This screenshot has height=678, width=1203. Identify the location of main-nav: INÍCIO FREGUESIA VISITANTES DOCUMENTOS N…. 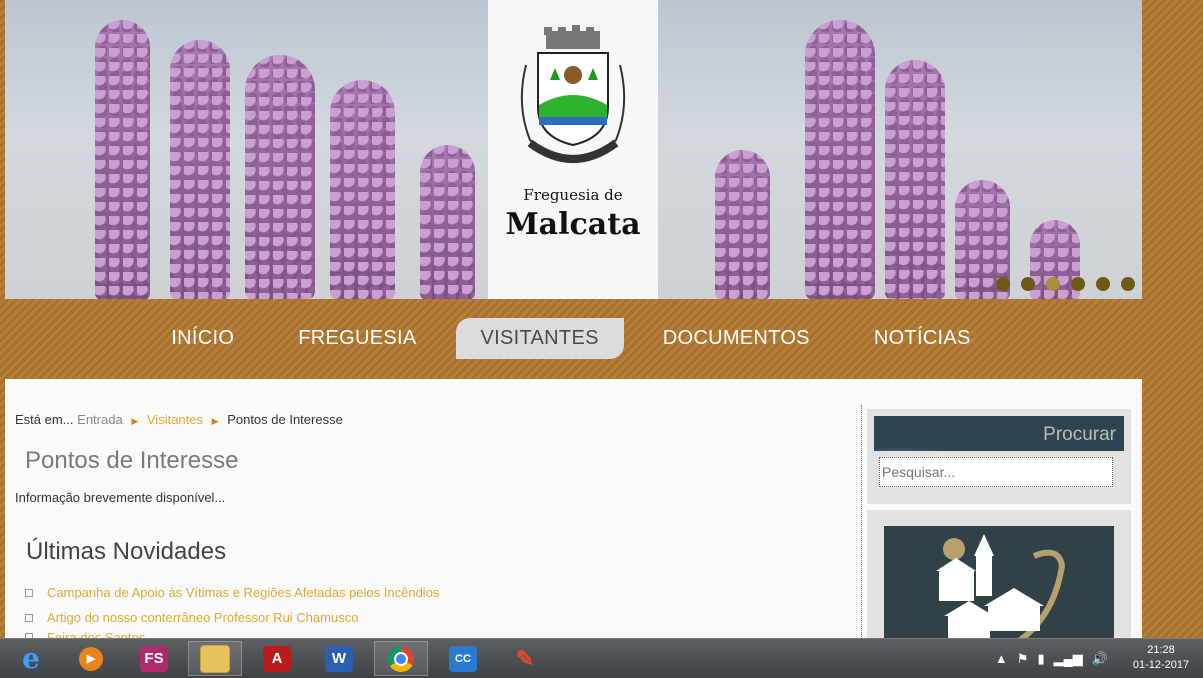
(571, 338).